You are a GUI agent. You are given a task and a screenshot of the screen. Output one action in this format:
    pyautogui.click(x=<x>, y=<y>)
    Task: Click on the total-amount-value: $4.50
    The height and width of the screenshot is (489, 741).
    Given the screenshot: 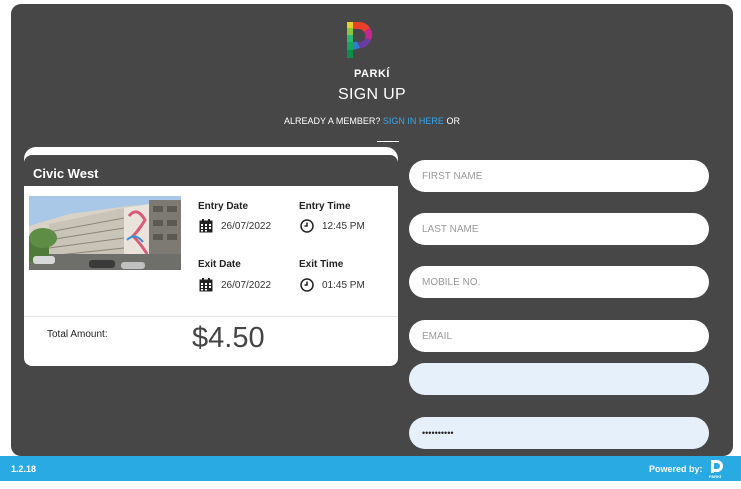 What is the action you would take?
    pyautogui.click(x=228, y=338)
    